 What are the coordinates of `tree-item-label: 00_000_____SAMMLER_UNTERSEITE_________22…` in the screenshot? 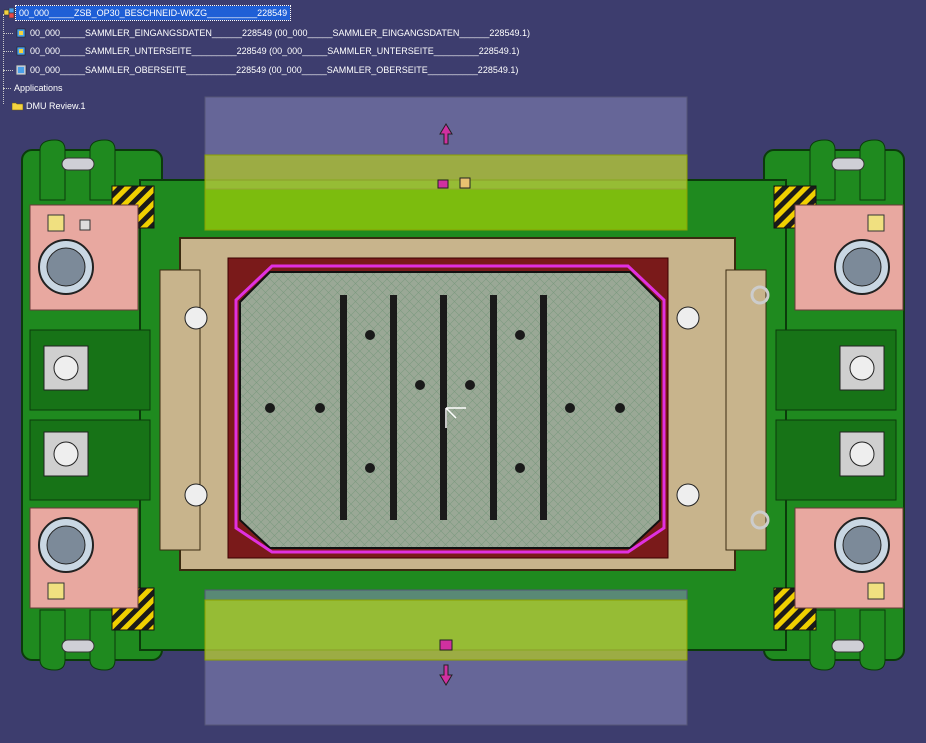 It's located at (275, 51).